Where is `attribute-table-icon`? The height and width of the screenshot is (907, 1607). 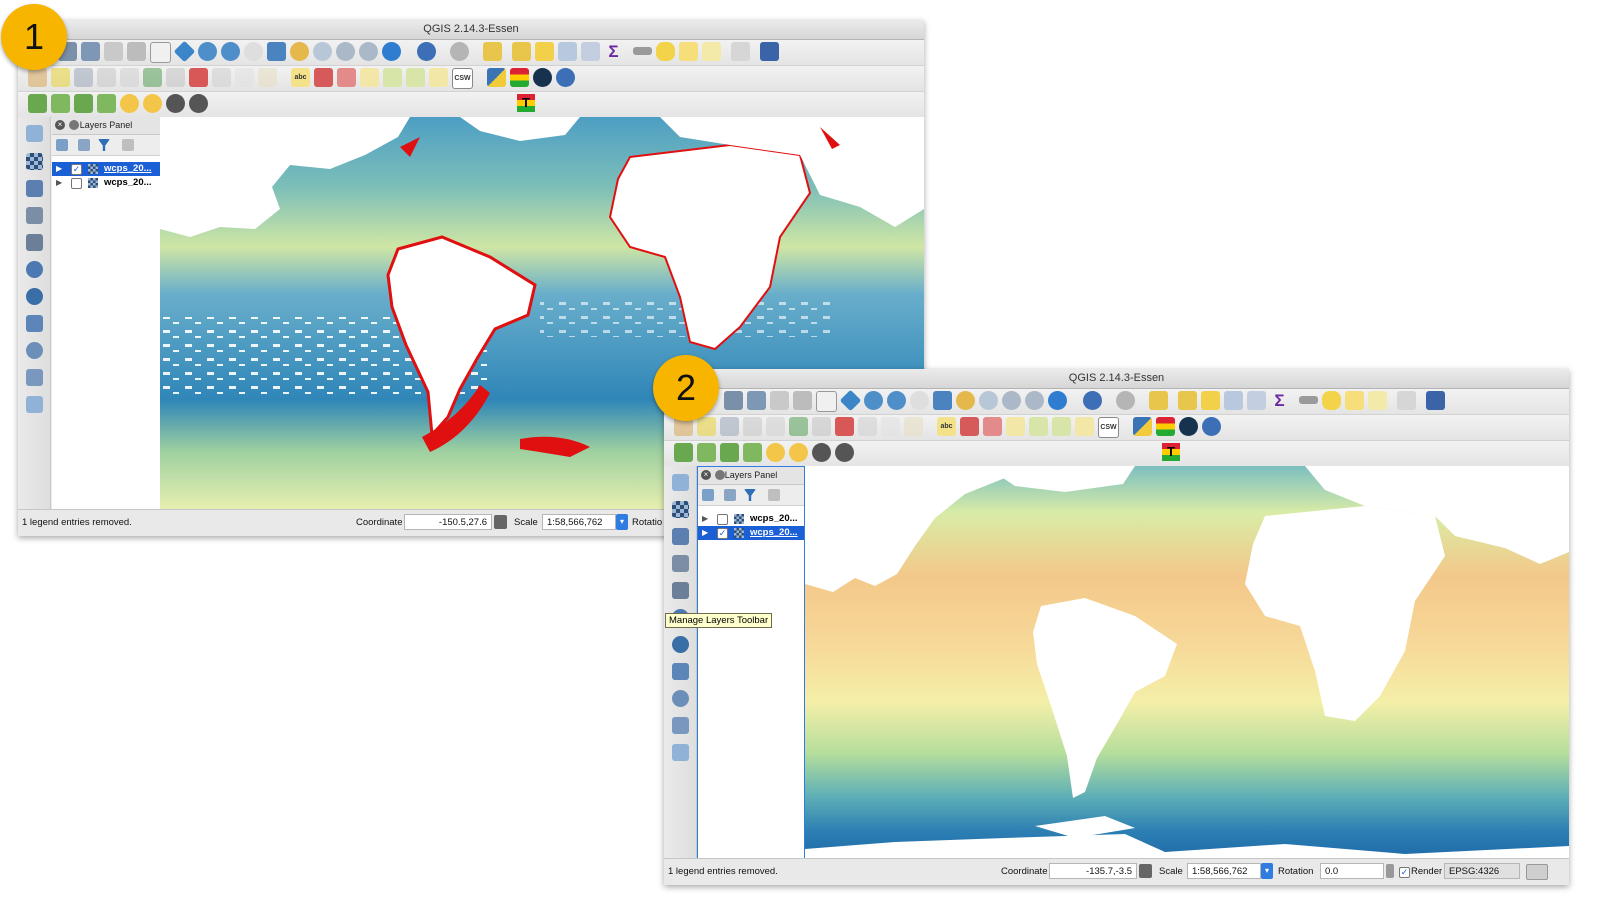
attribute-table-icon is located at coordinates (1233, 400).